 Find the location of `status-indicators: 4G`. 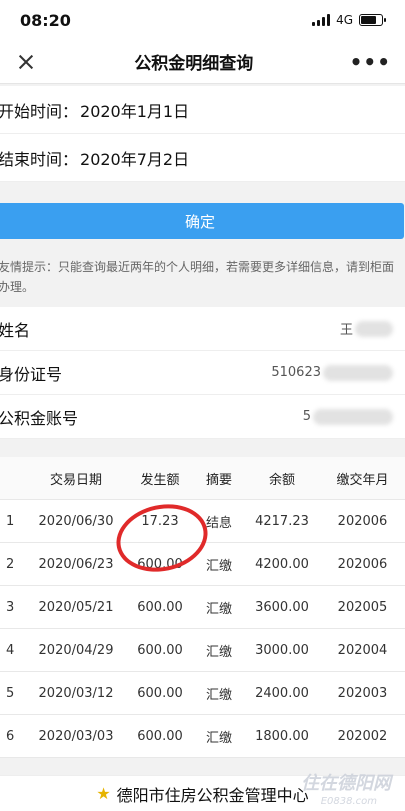

status-indicators: 4G is located at coordinates (349, 20).